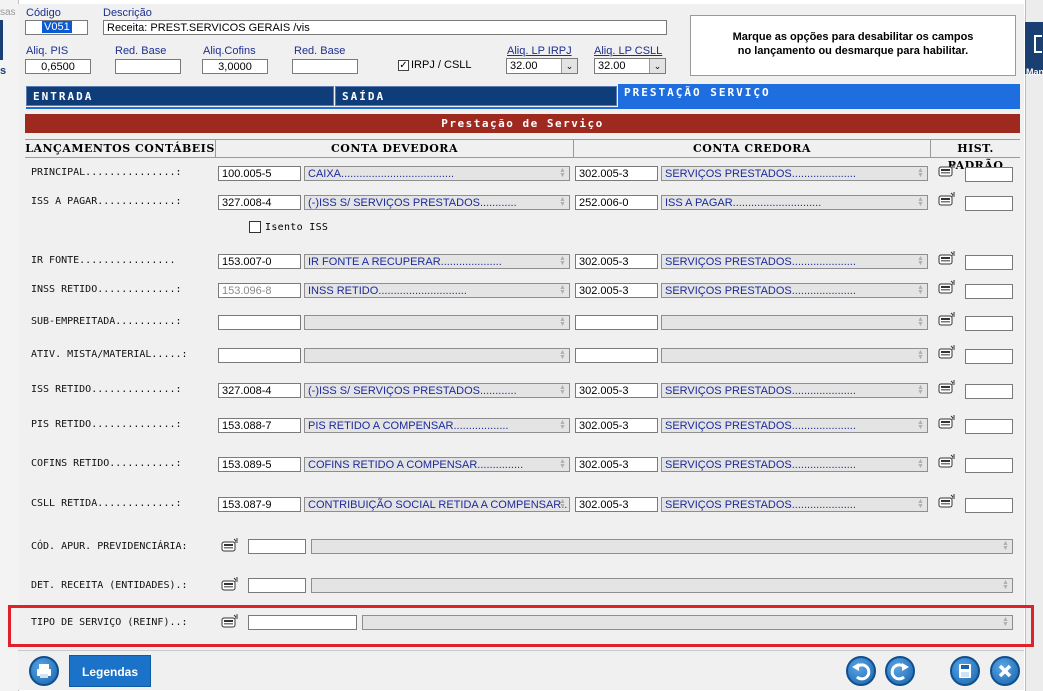 The width and height of the screenshot is (1043, 691). Describe the element at coordinates (255, 227) in the screenshot. I see `isento-iss-checkbox` at that location.